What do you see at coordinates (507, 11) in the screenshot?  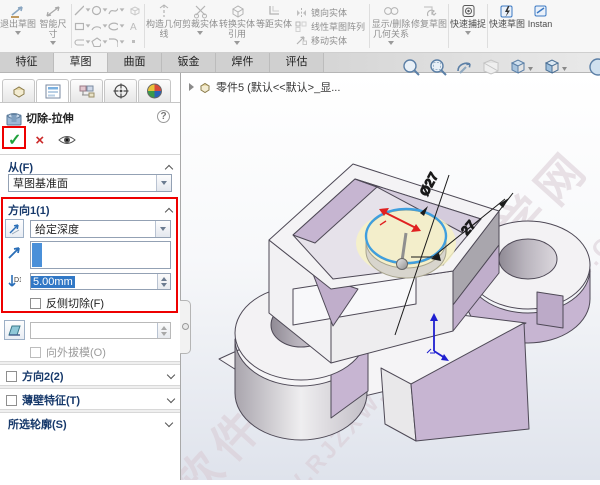 I see `rapid-sketch-icon` at bounding box center [507, 11].